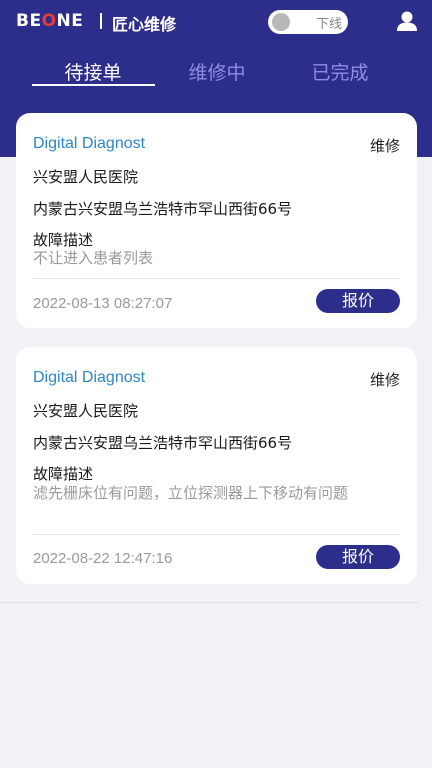  I want to click on fault-description: 不让进入患者列表, so click(93, 258).